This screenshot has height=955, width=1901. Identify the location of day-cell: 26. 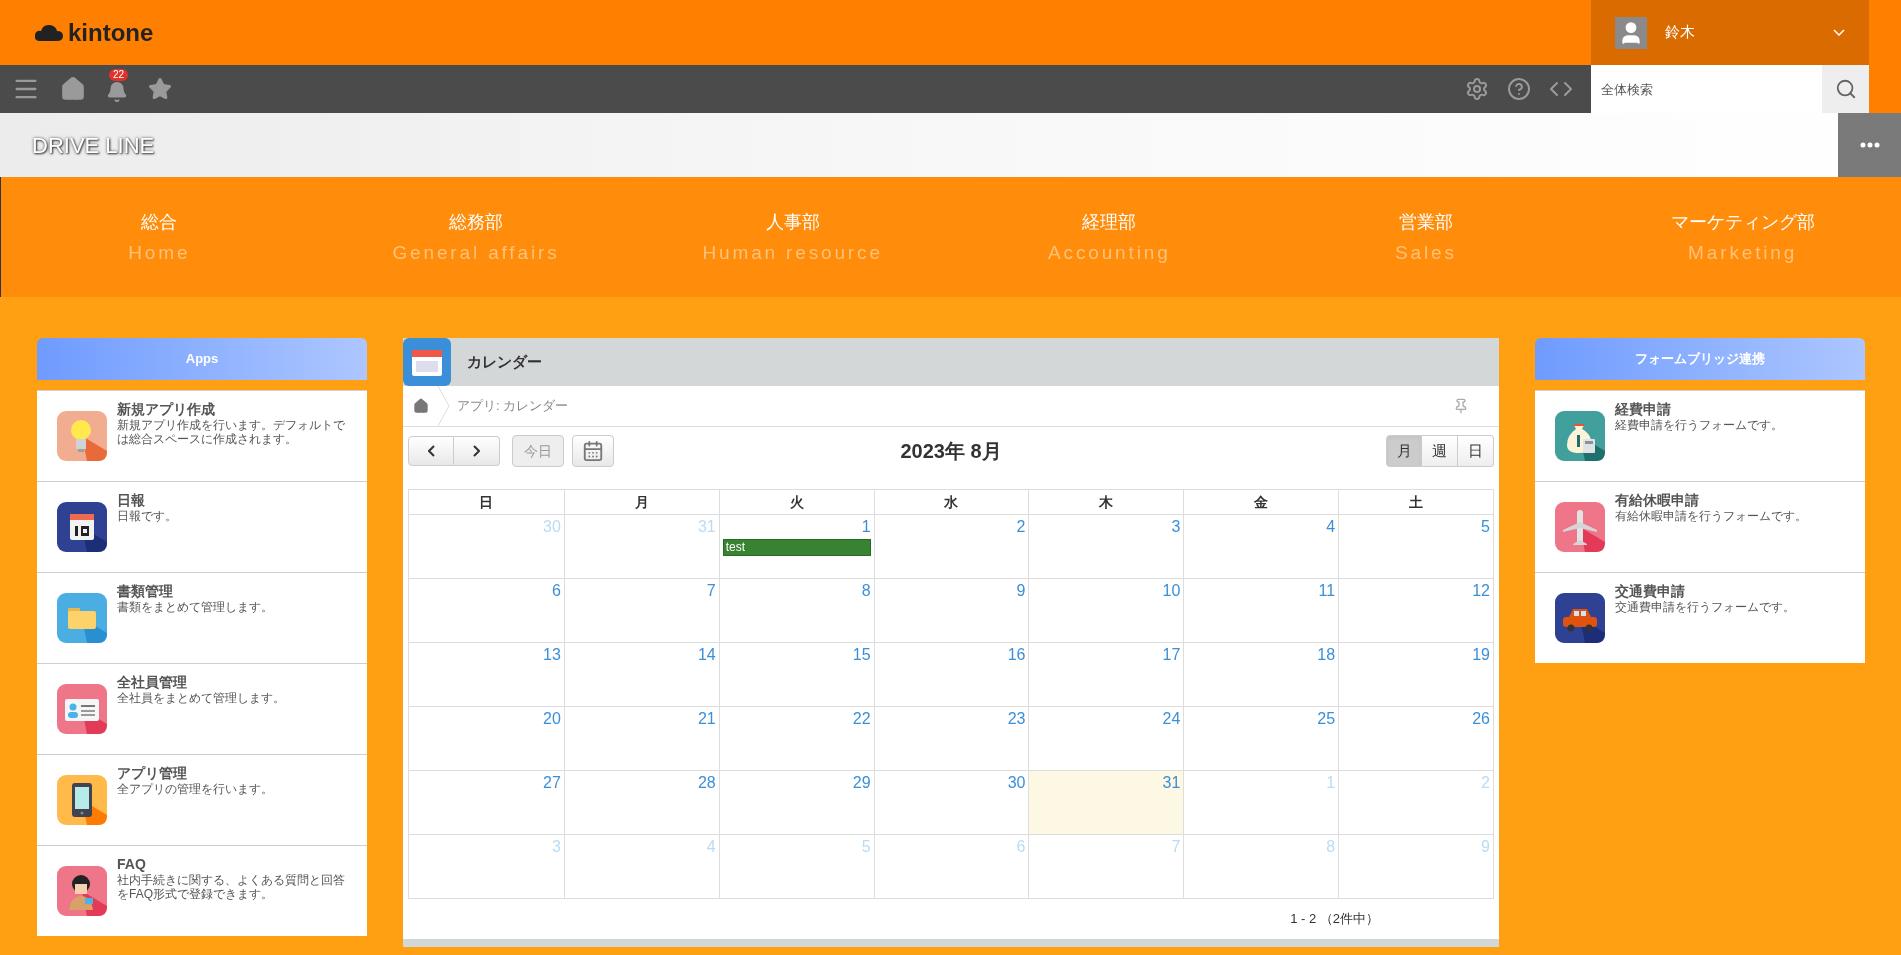
(1415, 738).